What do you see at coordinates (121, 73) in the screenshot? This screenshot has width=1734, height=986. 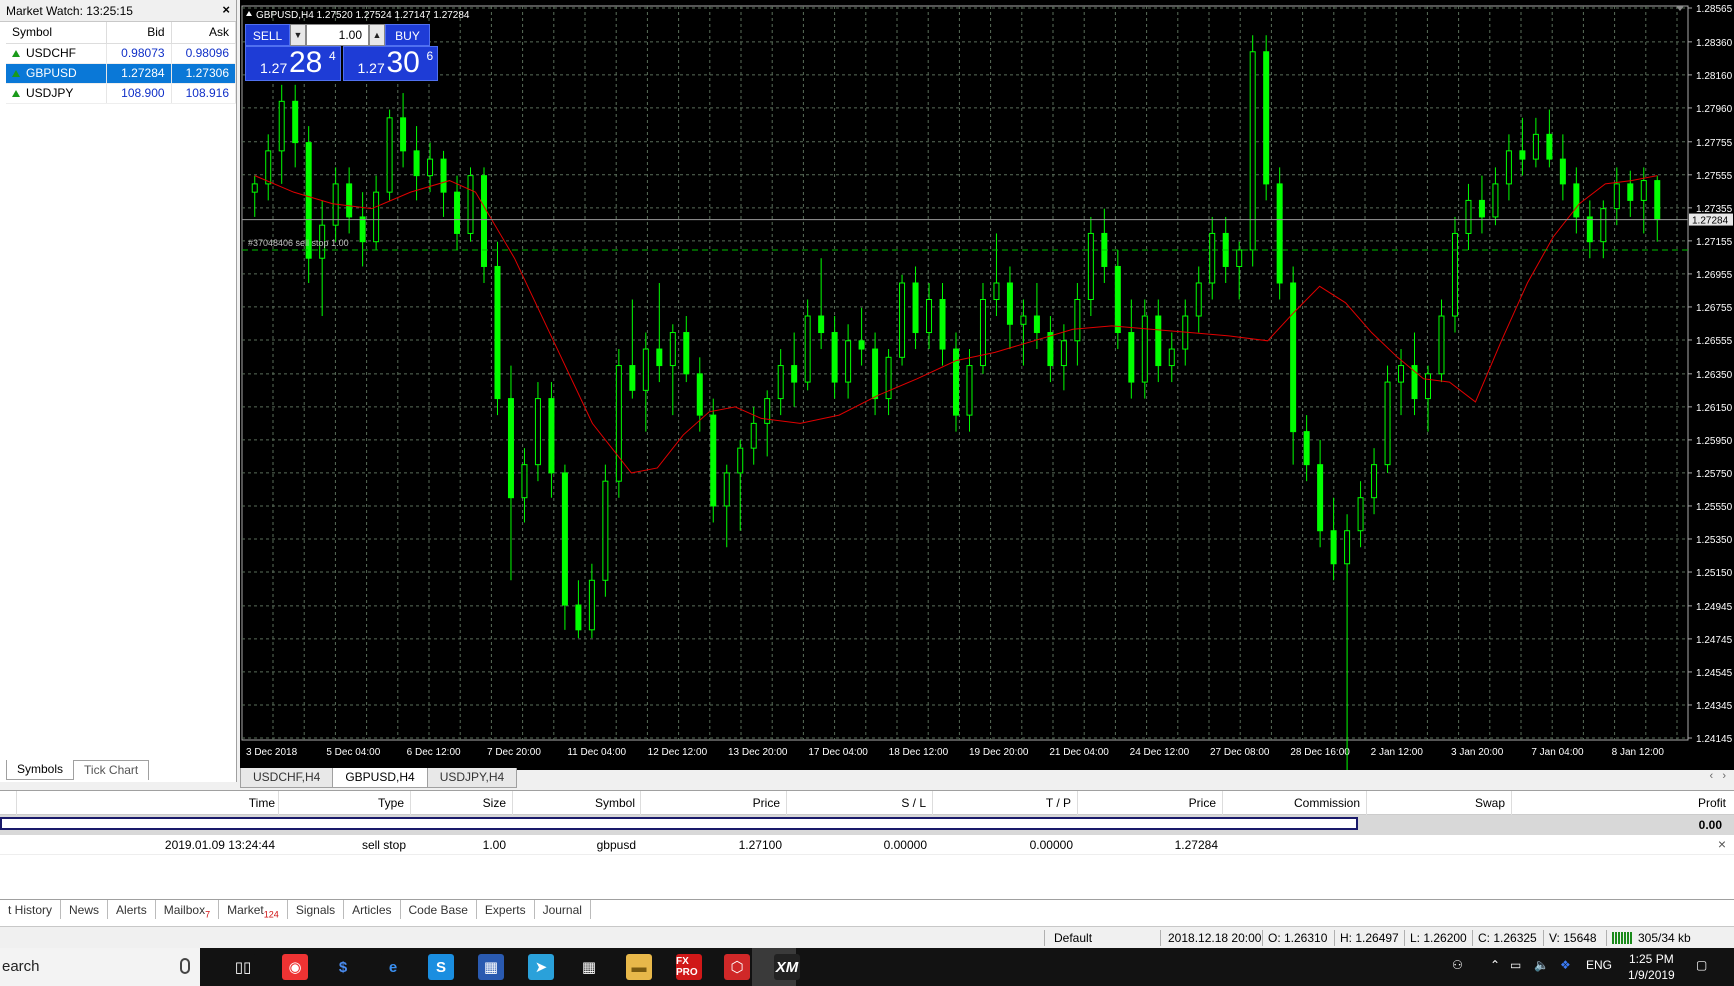 I see `table-row: GBPUSD 1.27284 1.27306` at bounding box center [121, 73].